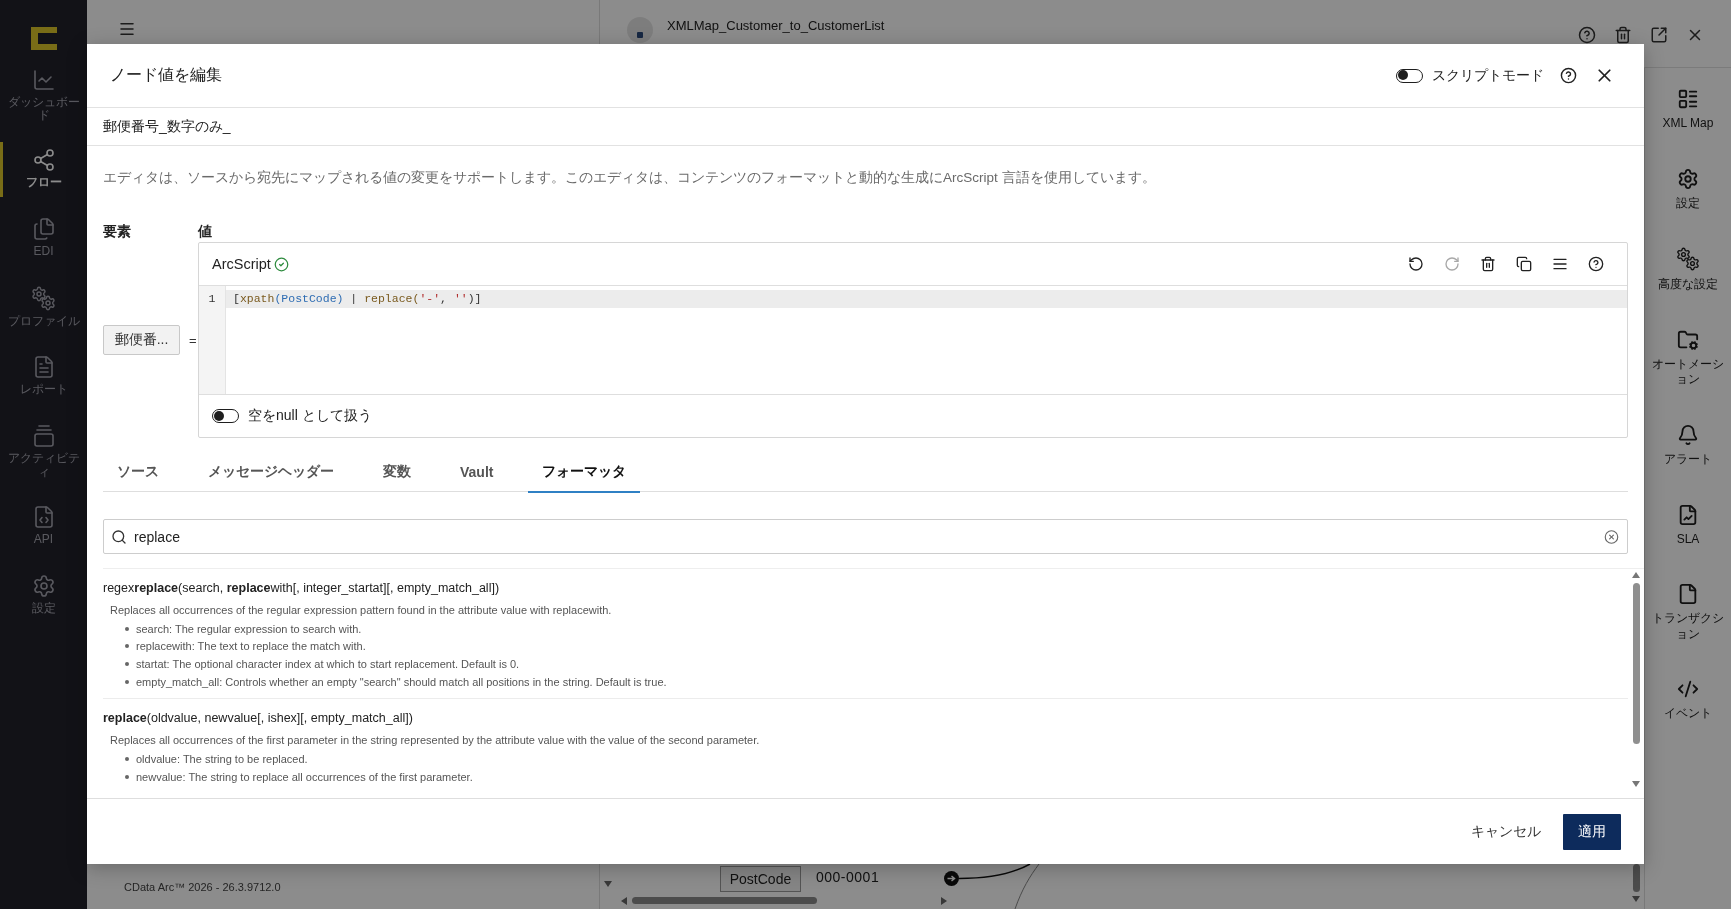 This screenshot has width=1731, height=909. Describe the element at coordinates (1611, 536) in the screenshot. I see `clear-icon` at that location.